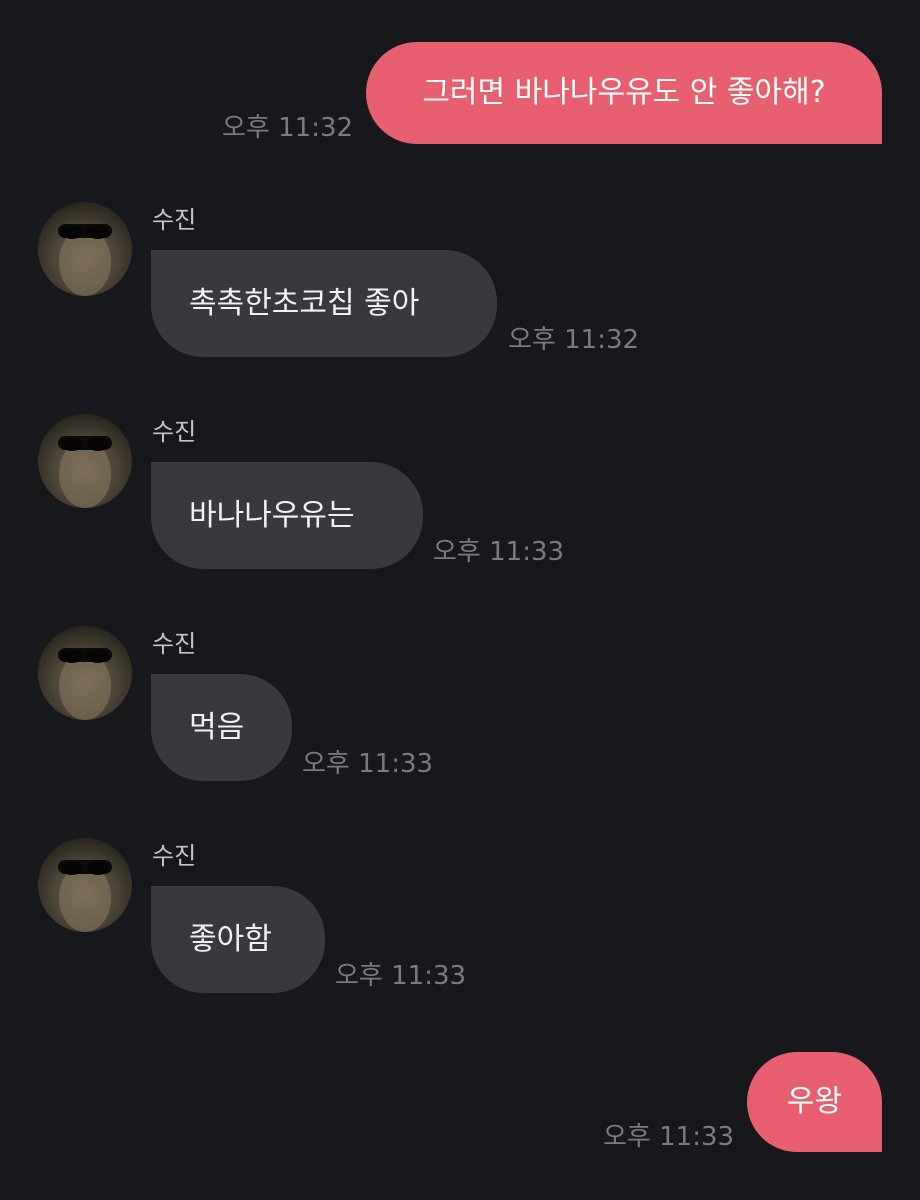 The image size is (920, 1200). What do you see at coordinates (272, 515) in the screenshot?
I see `message-text: 바나나우유는` at bounding box center [272, 515].